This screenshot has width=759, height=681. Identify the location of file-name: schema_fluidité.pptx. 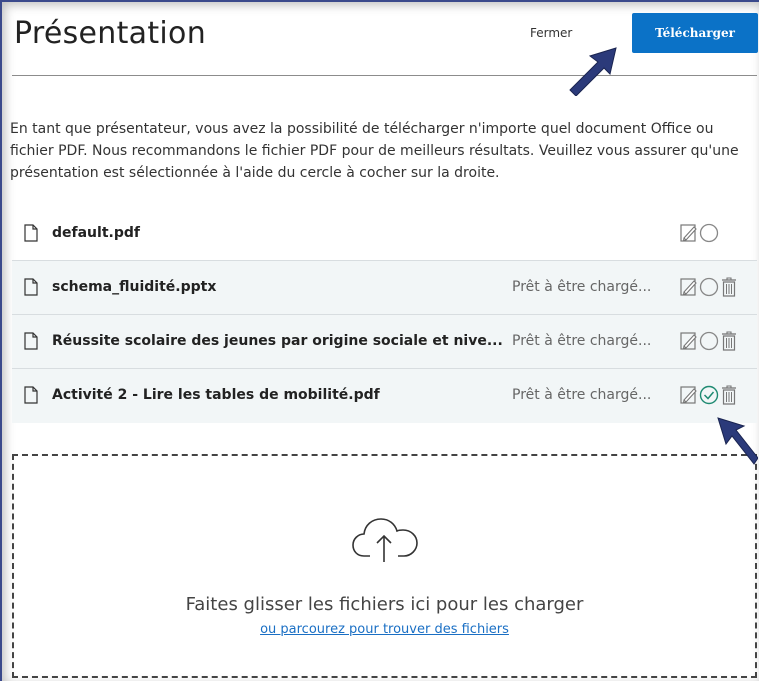
(134, 287).